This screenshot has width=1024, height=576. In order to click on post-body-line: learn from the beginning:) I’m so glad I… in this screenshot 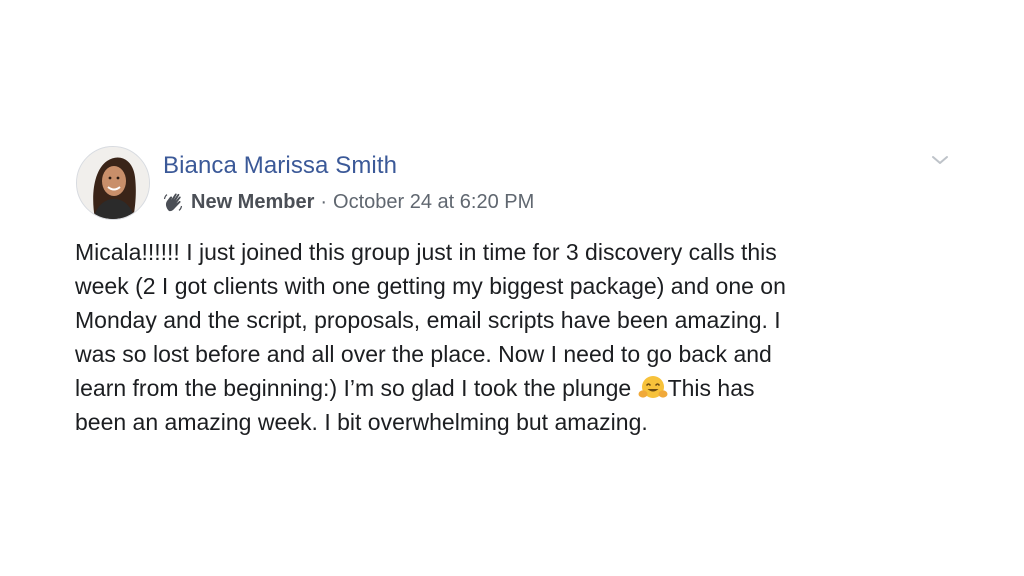, I will do `click(515, 388)`.